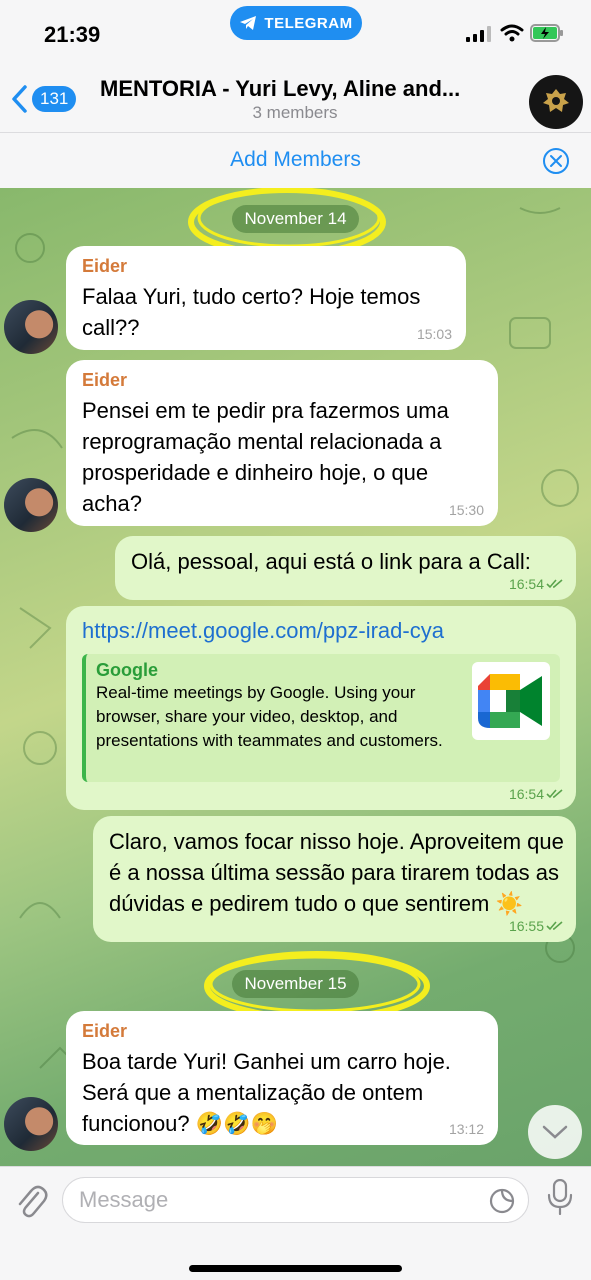 This screenshot has width=591, height=1280. I want to click on message-time: 15:03, so click(434, 334).